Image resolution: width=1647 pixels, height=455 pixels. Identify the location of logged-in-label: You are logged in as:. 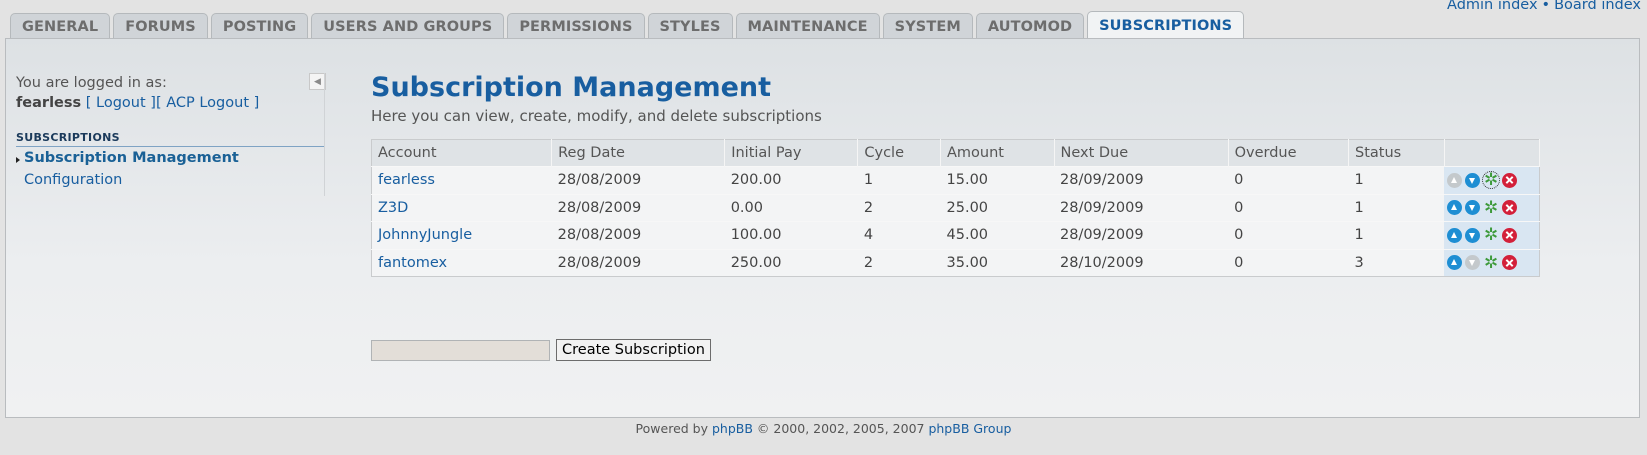
(91, 83).